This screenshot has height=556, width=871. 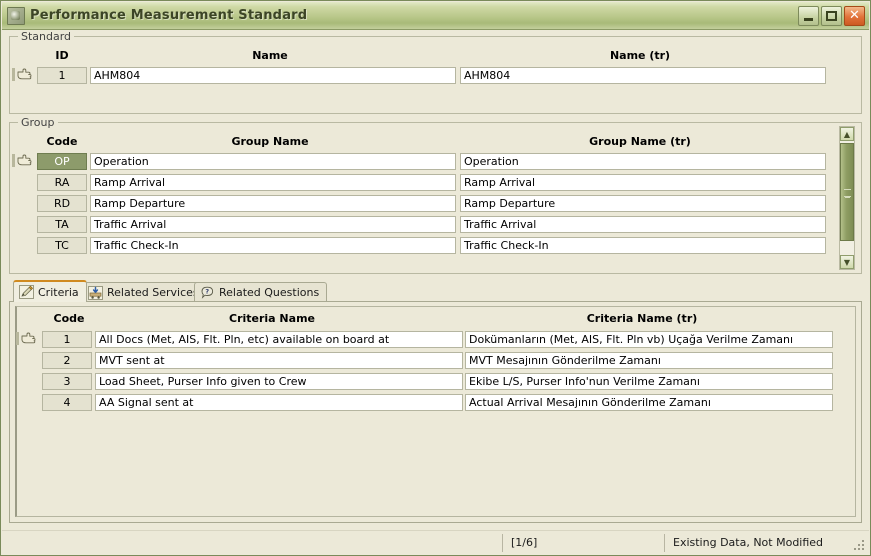 What do you see at coordinates (279, 381) in the screenshot?
I see `criteria-cell-name: Load Sheet, Purser Info given to Crew` at bounding box center [279, 381].